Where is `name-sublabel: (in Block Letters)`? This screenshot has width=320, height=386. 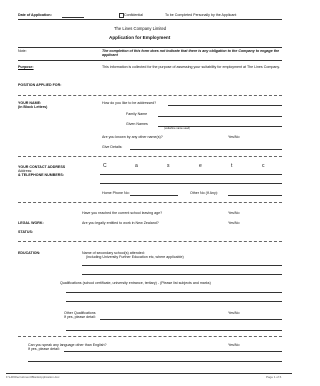 name-sublabel: (in Block Letters) is located at coordinates (33, 107).